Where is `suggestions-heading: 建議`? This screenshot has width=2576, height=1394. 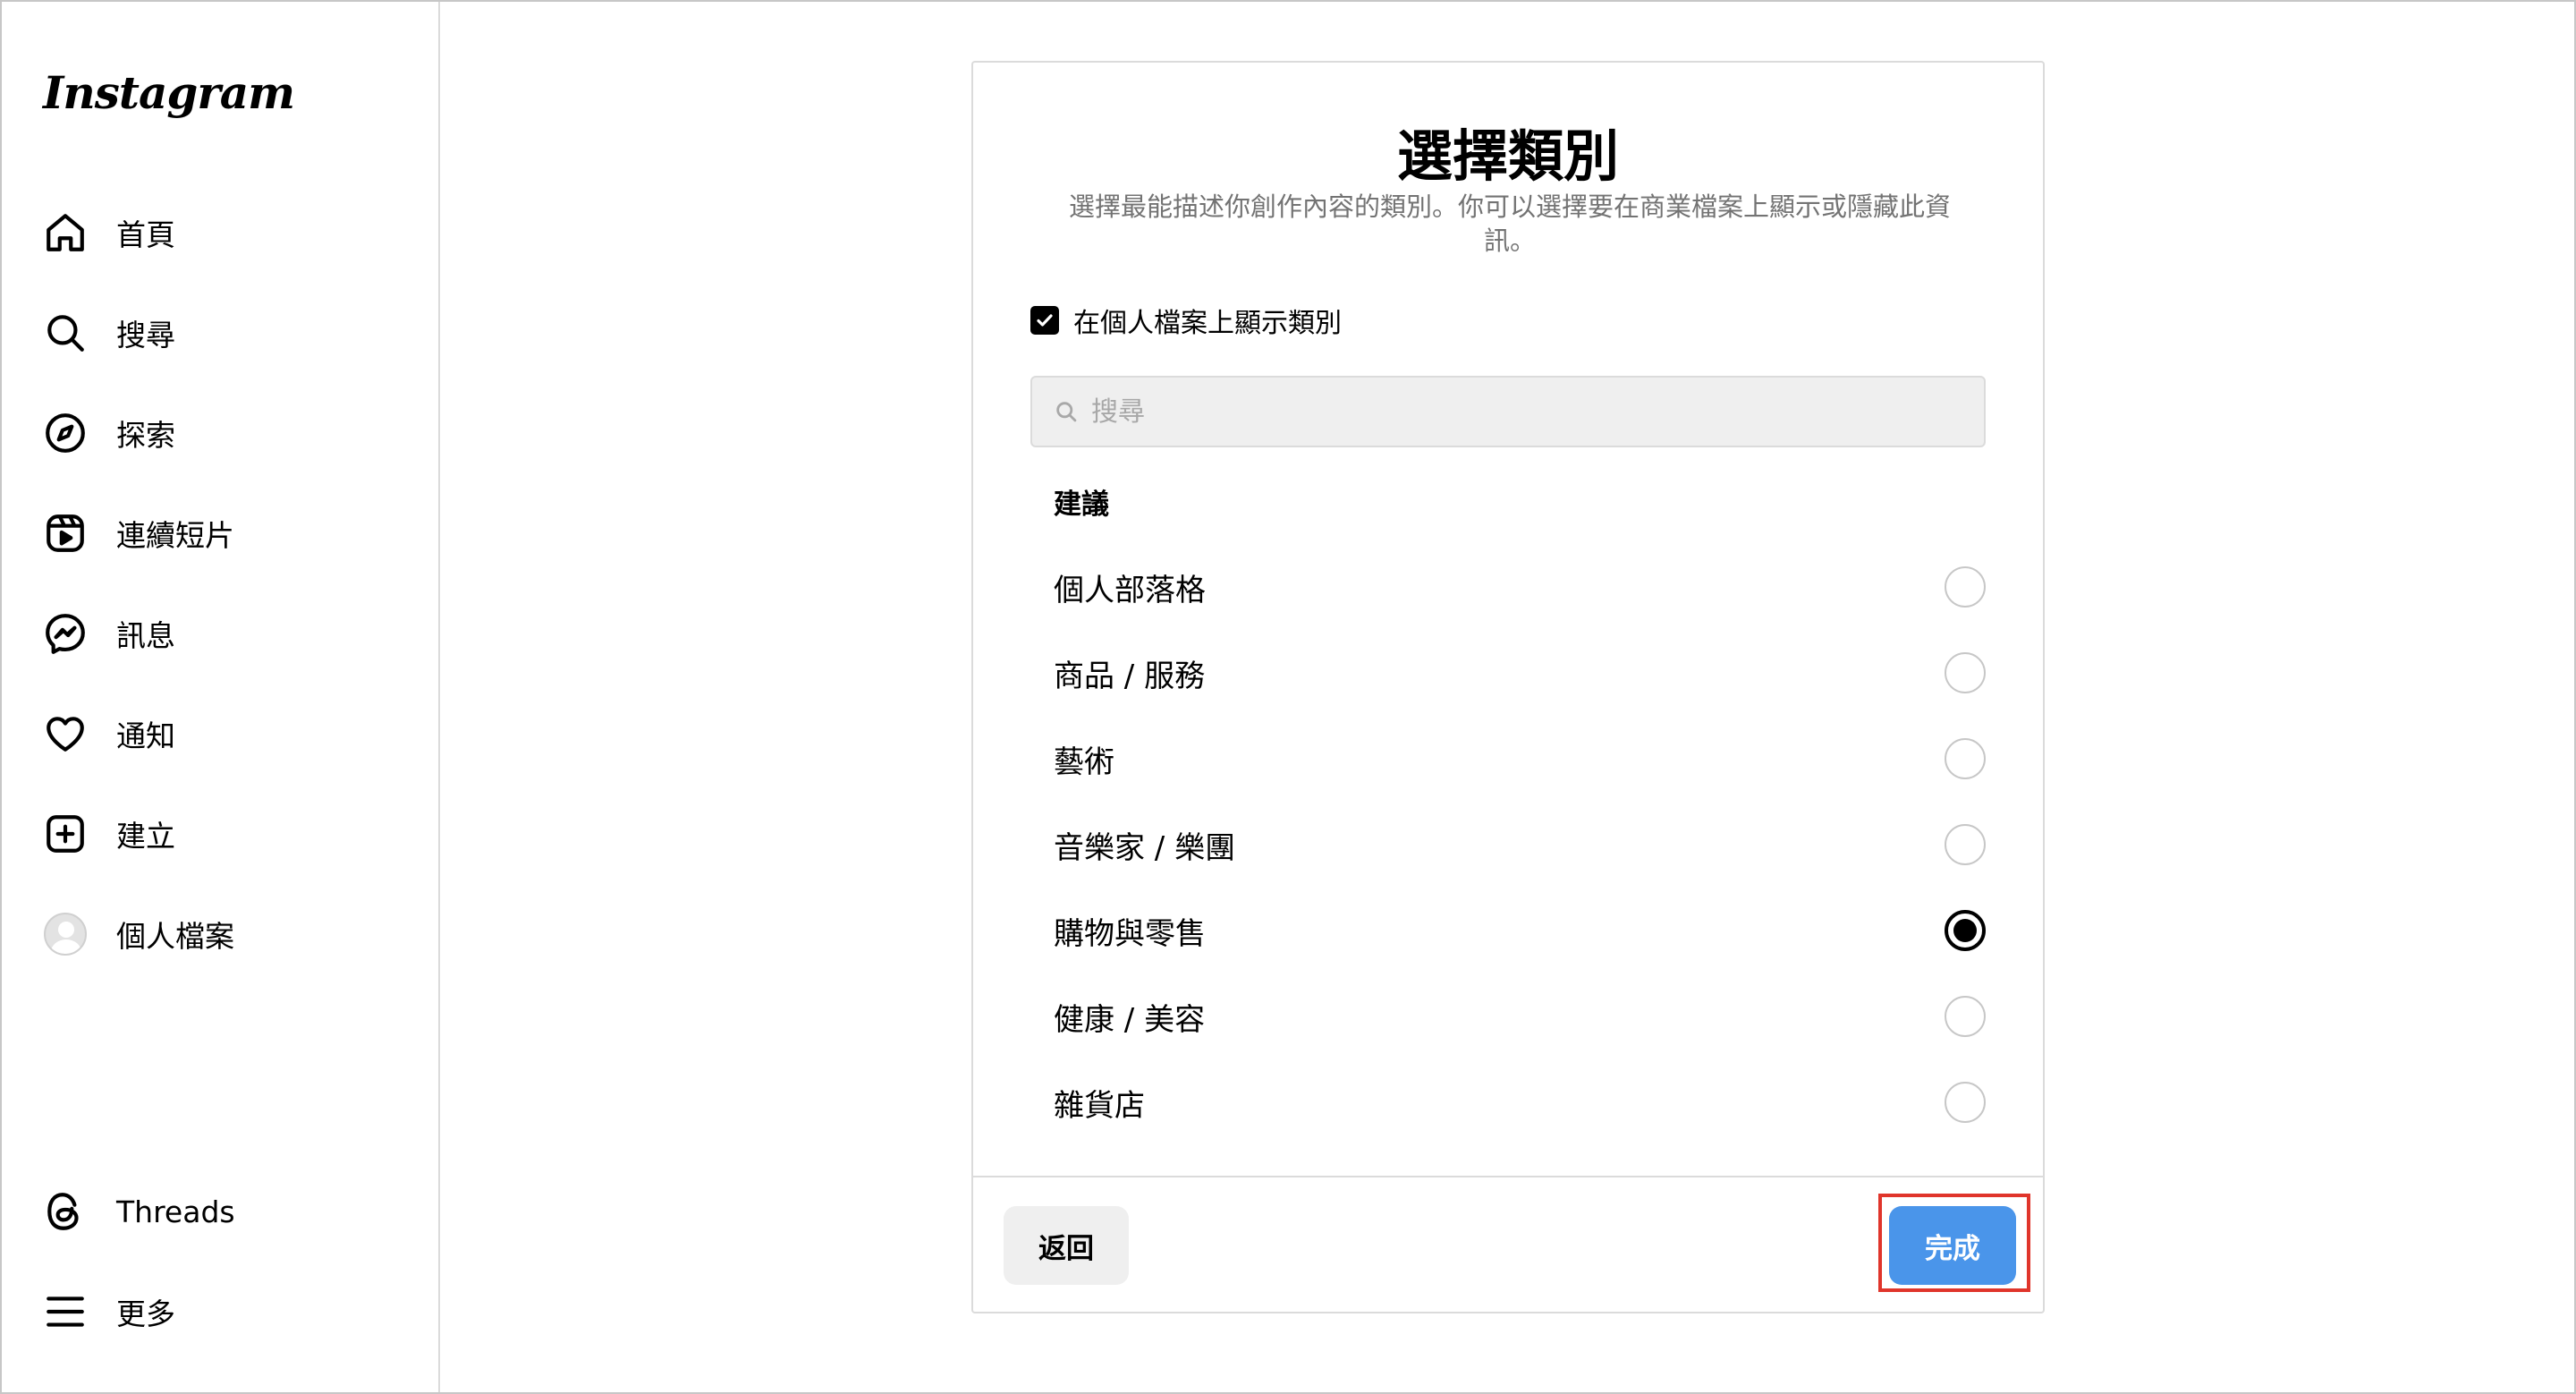
suggestions-heading: 建議 is located at coordinates (1081, 505).